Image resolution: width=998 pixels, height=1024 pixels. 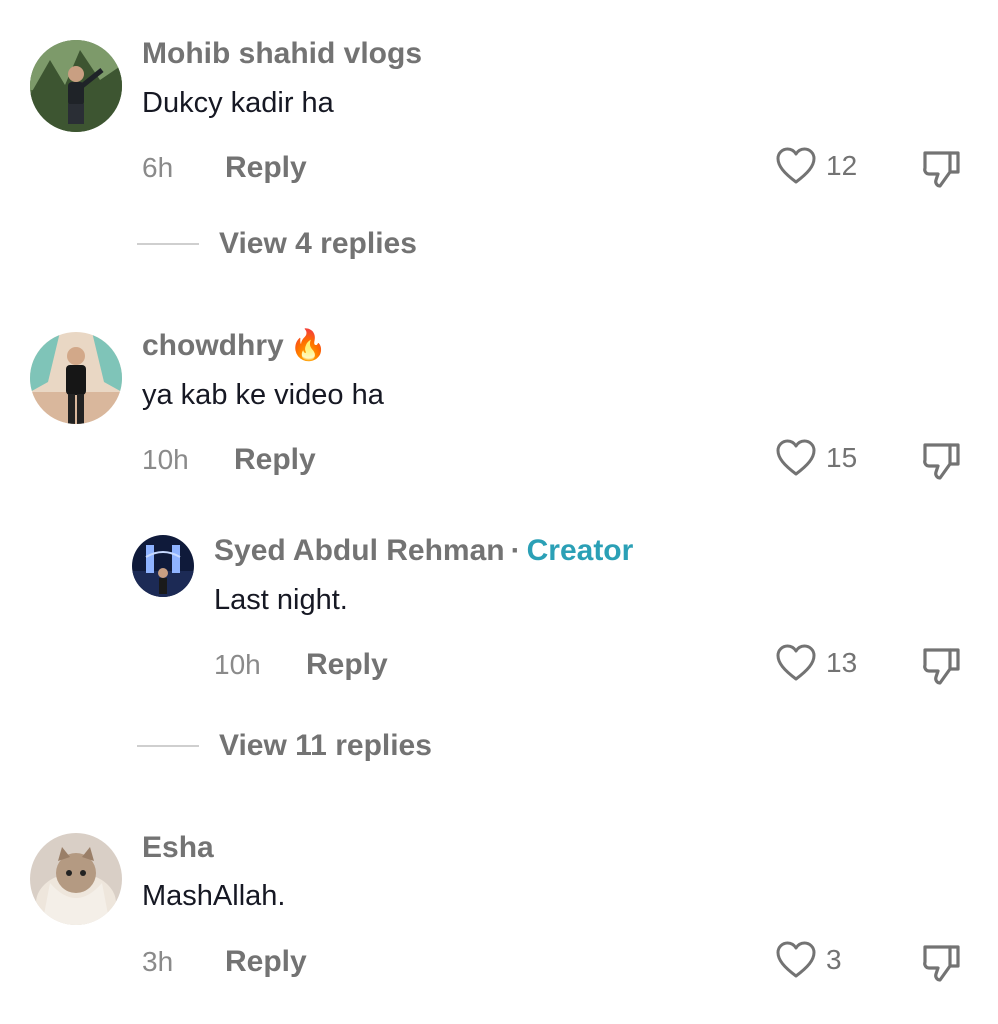 What do you see at coordinates (178, 848) in the screenshot?
I see `comment-username: Esha` at bounding box center [178, 848].